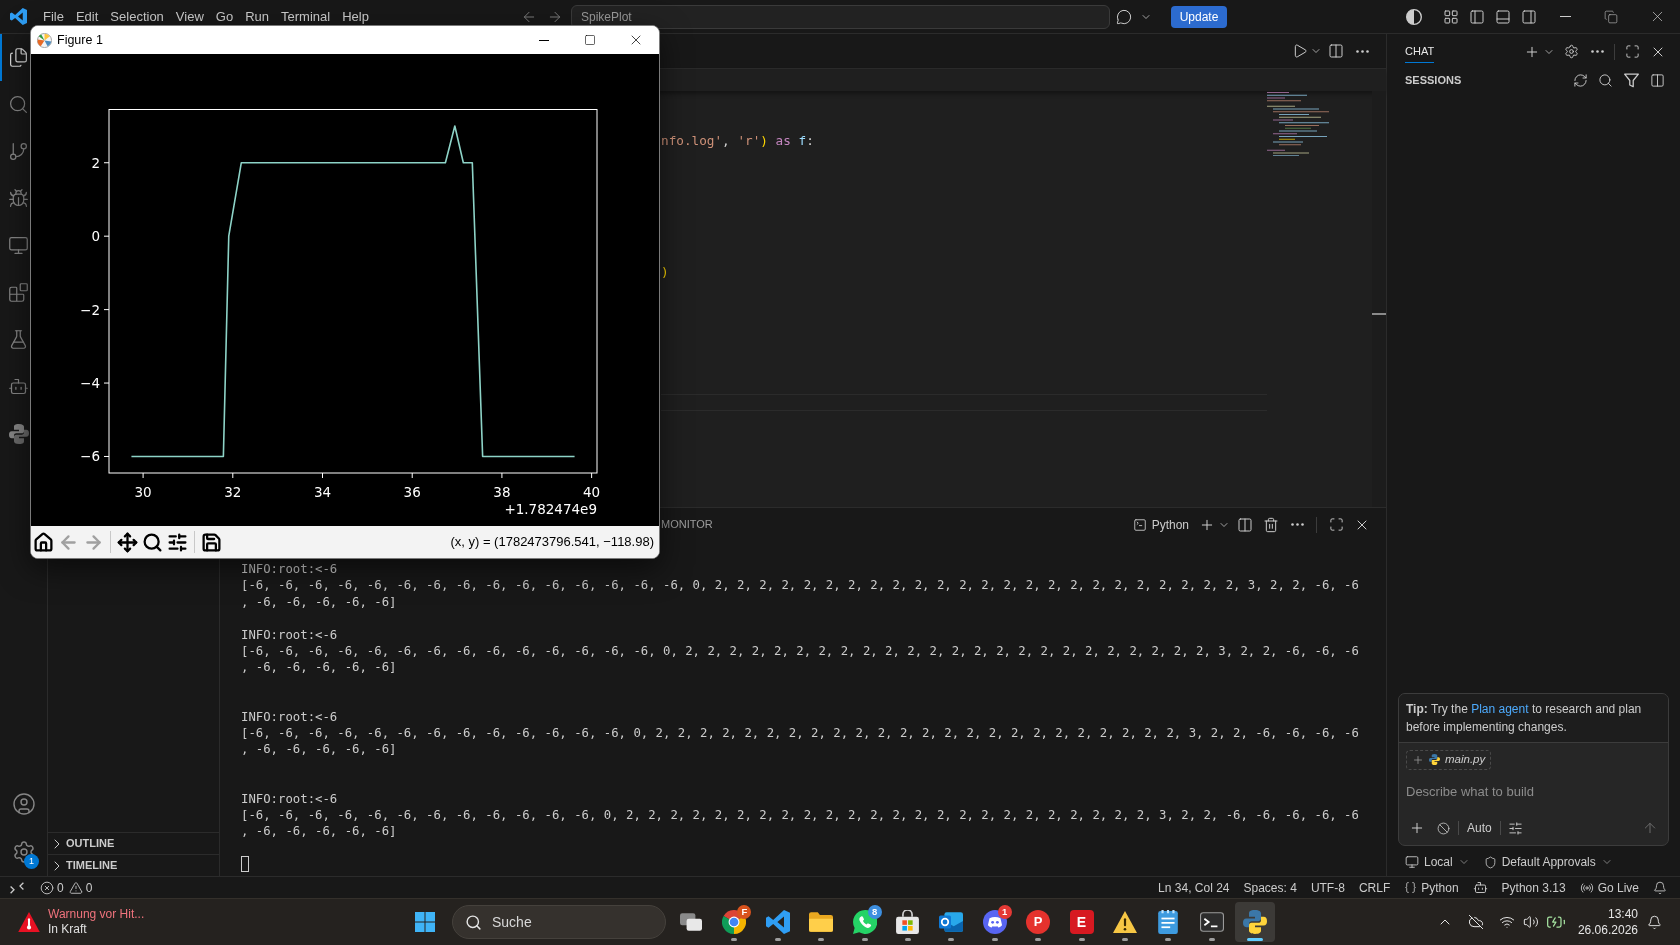  I want to click on bug-icon, so click(18, 198).